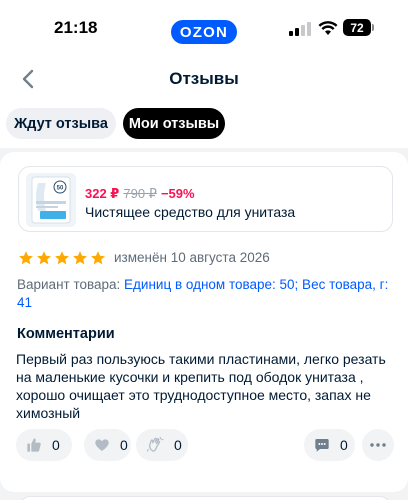  I want to click on product-thumb-badge: 50, so click(60, 189).